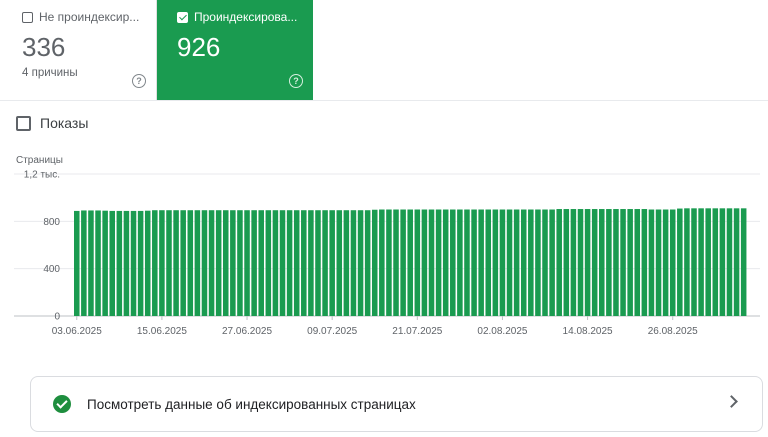 The image size is (768, 437). What do you see at coordinates (182, 17) in the screenshot?
I see `checkbox-checked-icon` at bounding box center [182, 17].